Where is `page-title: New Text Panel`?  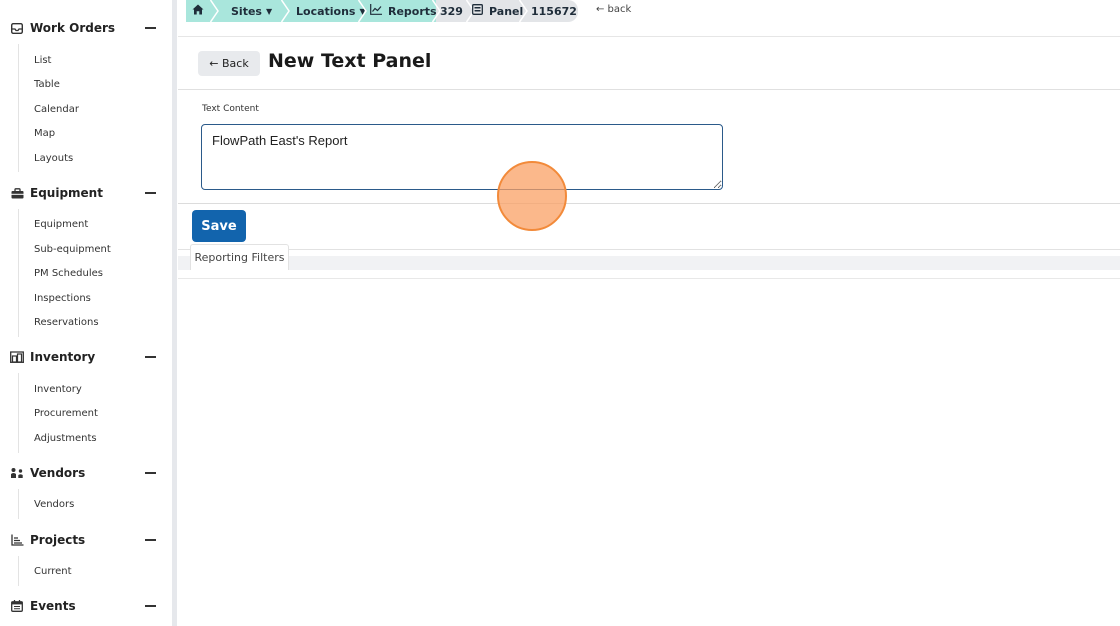
page-title: New Text Panel is located at coordinates (350, 61).